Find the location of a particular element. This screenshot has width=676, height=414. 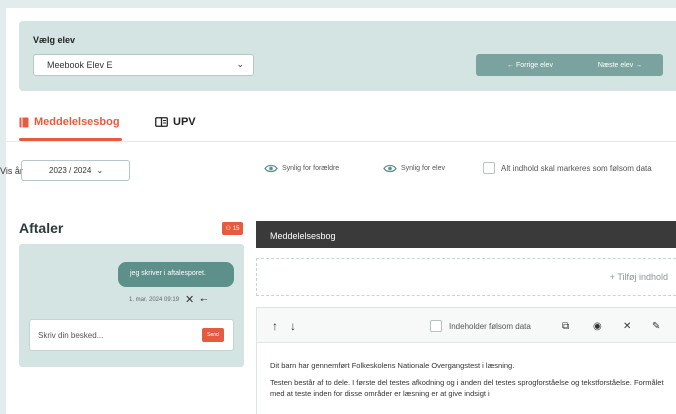

tab-meddelelsesbog: Meddelelsesbog is located at coordinates (69, 122).